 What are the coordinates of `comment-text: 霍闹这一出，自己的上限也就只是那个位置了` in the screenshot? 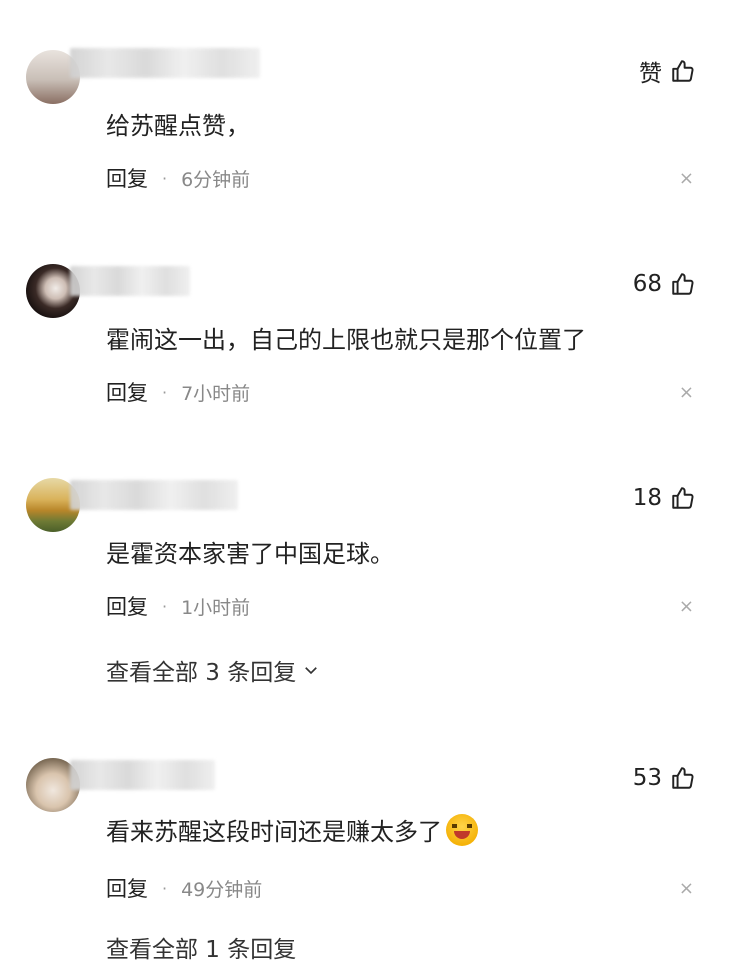 It's located at (346, 340).